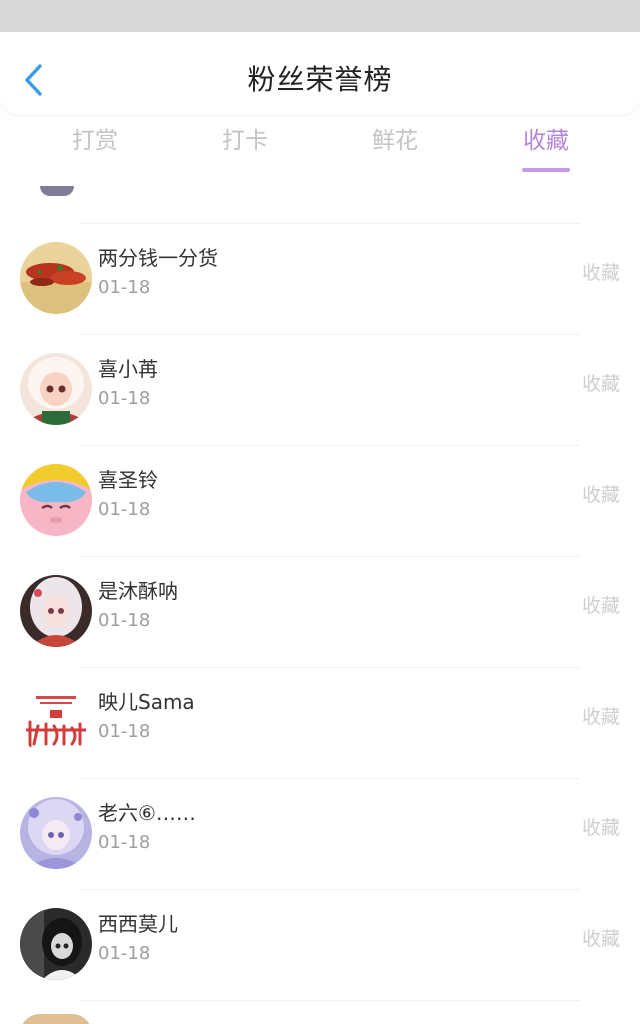  I want to click on list-item: 西西莫儿 01-18 收藏, so click(320, 944).